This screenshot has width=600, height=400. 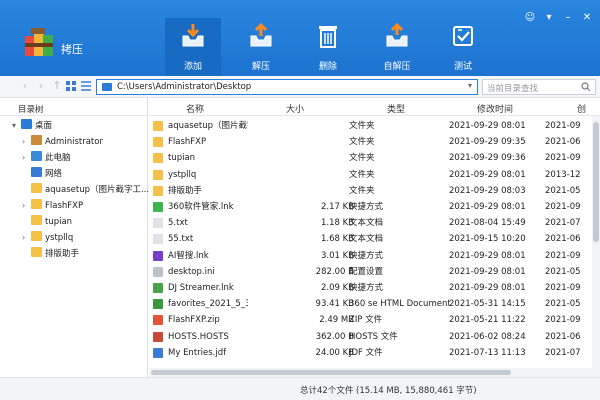 I want to click on tree-item: 网络, so click(x=42, y=174).